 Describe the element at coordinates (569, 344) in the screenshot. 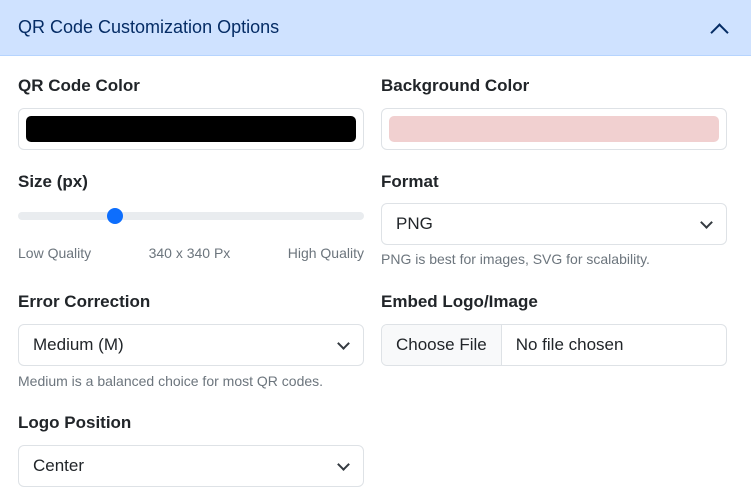

I see `file-status-text: No file chosen` at that location.